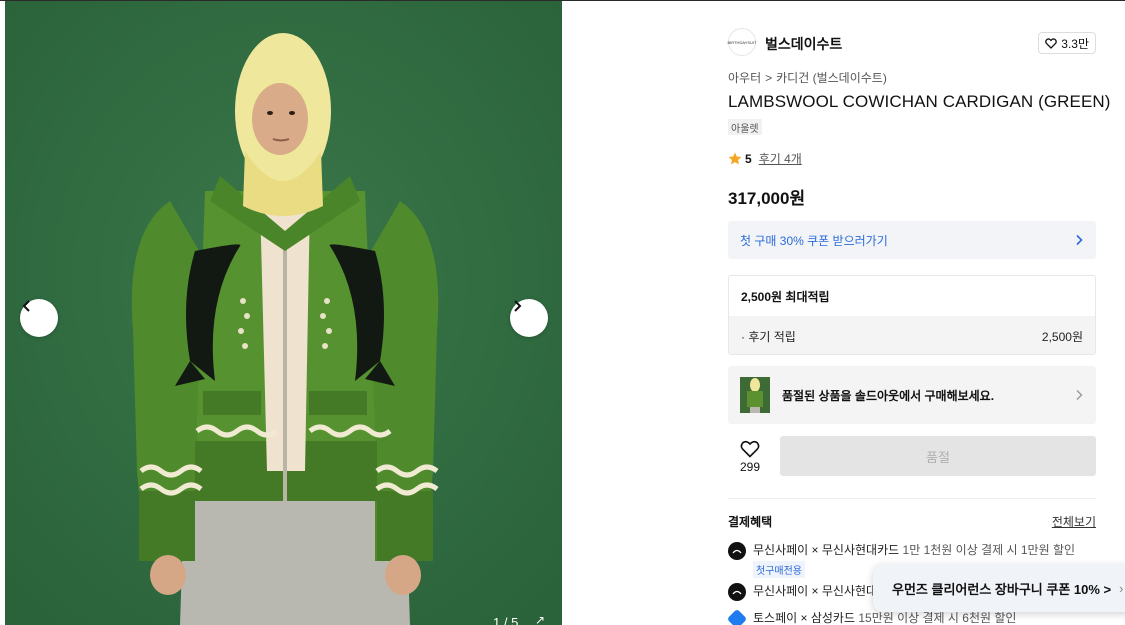 This screenshot has width=1125, height=625. What do you see at coordinates (912, 335) in the screenshot?
I see `points-review-row: · 후기 적립 2,500원` at bounding box center [912, 335].